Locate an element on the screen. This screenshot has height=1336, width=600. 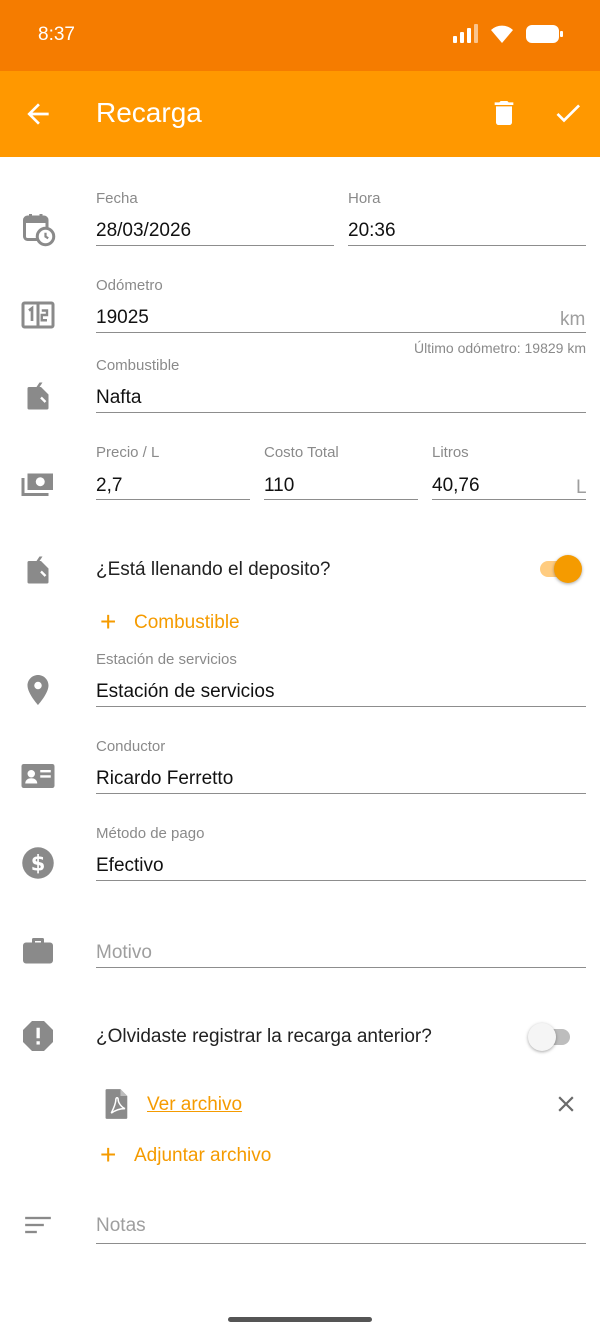
location-pin-icon is located at coordinates (38, 690).